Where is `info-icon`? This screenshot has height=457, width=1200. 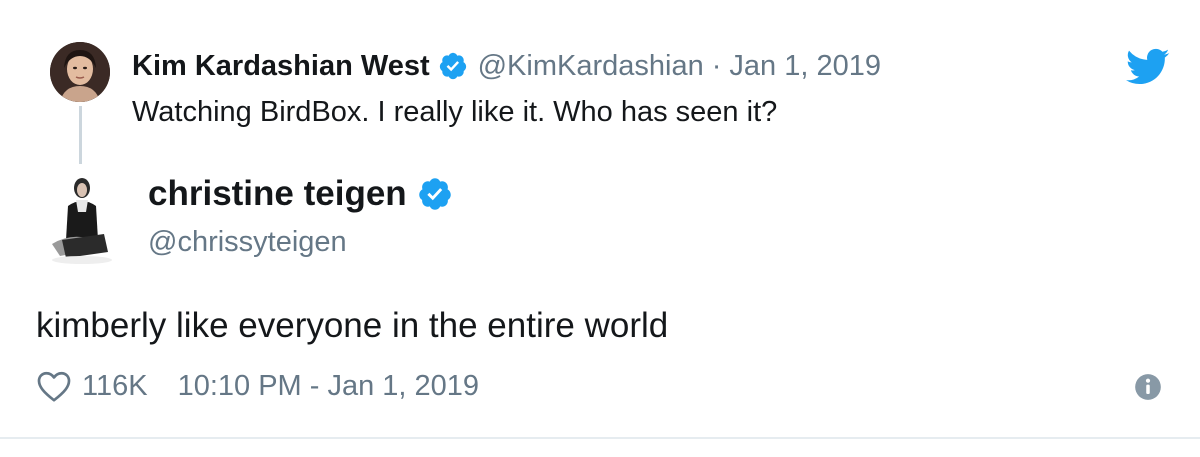 info-icon is located at coordinates (1148, 387).